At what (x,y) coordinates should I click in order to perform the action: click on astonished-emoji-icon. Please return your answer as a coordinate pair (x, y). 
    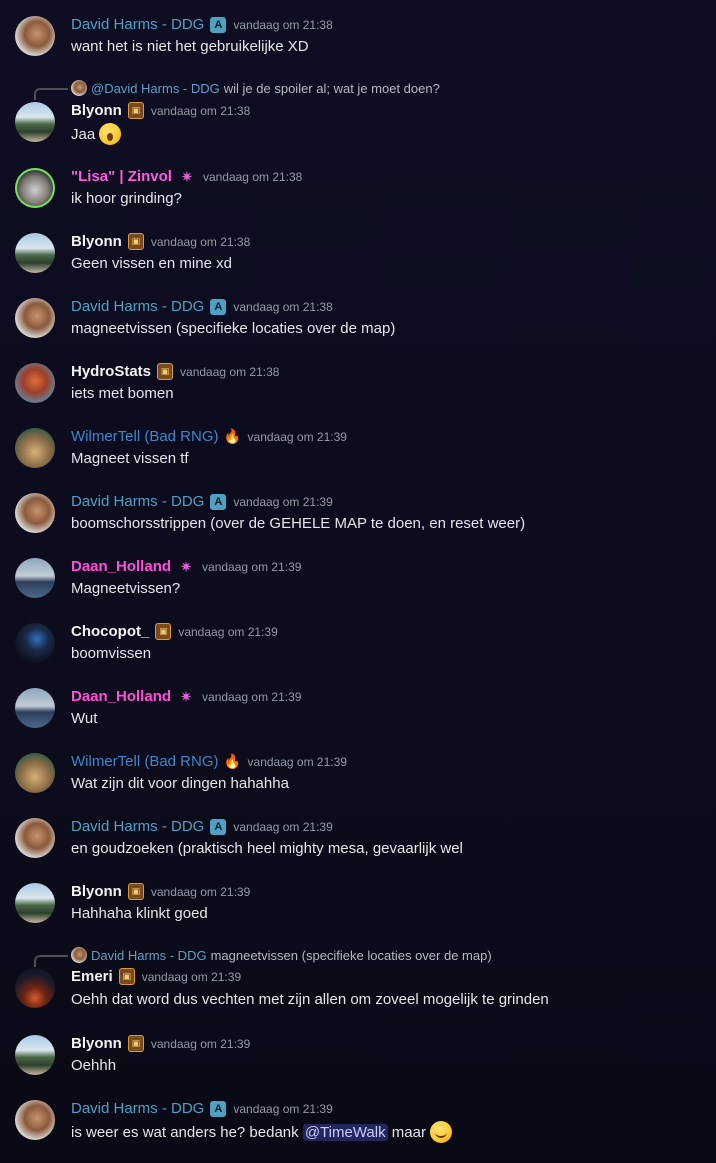
    Looking at the image, I should click on (110, 134).